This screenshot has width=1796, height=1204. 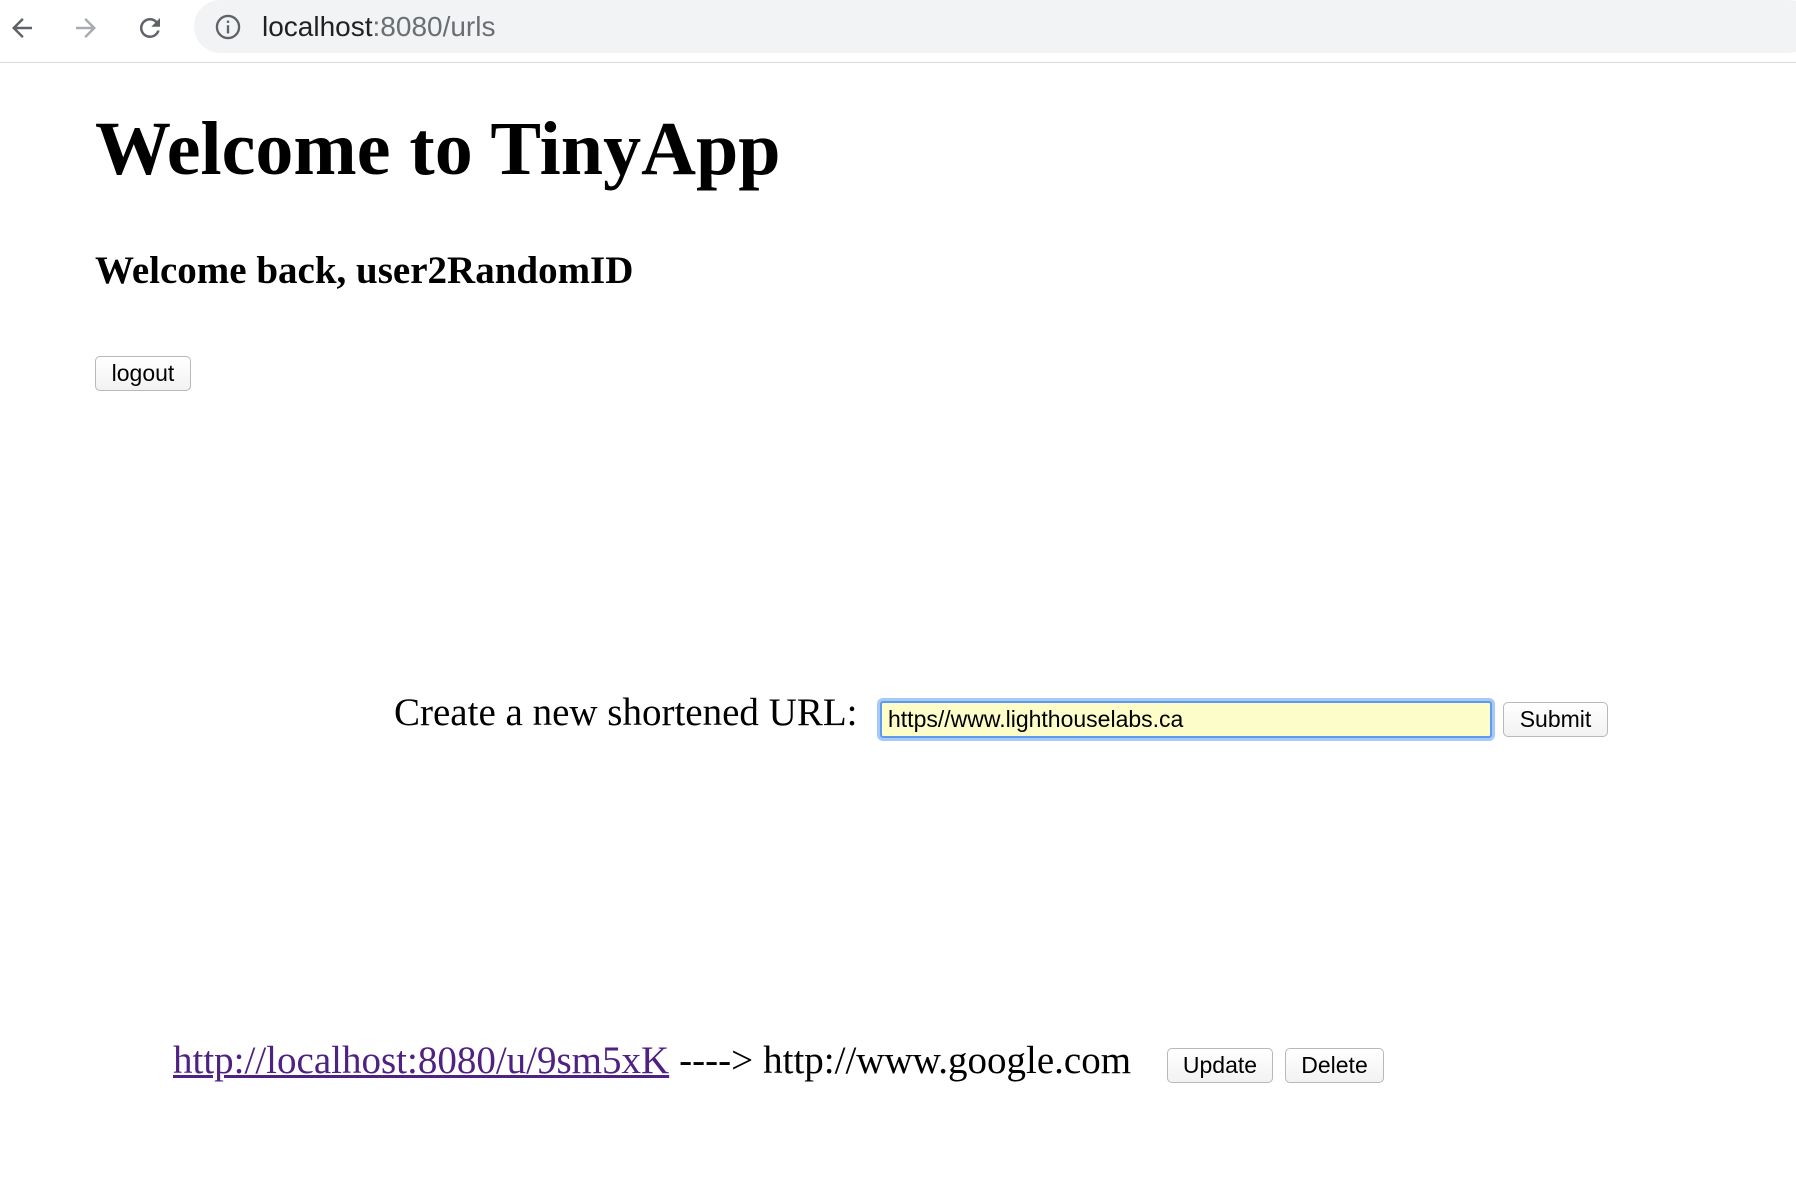 I want to click on reload-icon, so click(x=149, y=27).